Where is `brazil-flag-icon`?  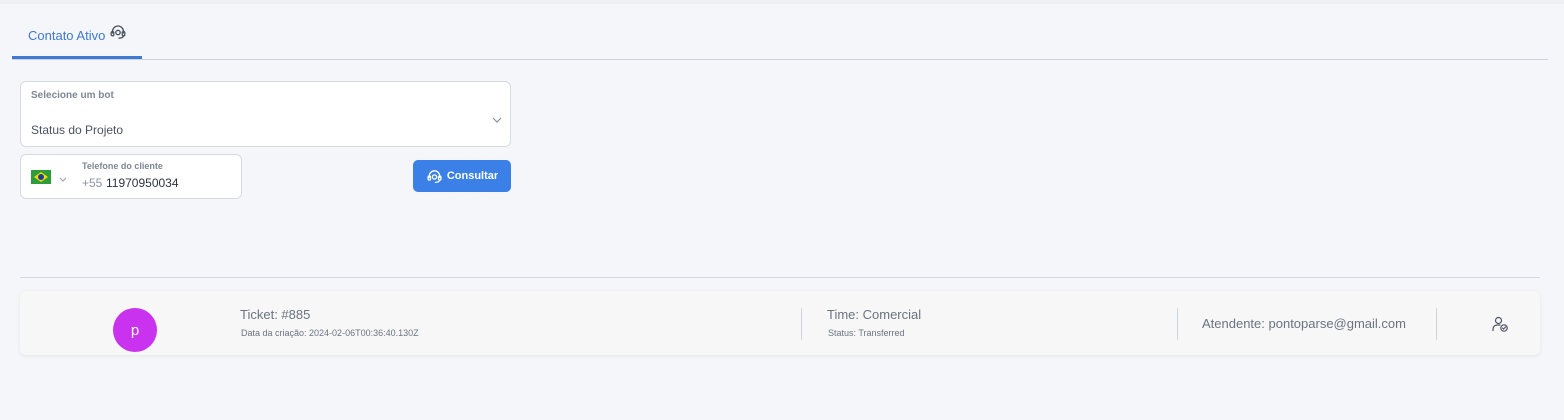 brazil-flag-icon is located at coordinates (41, 177).